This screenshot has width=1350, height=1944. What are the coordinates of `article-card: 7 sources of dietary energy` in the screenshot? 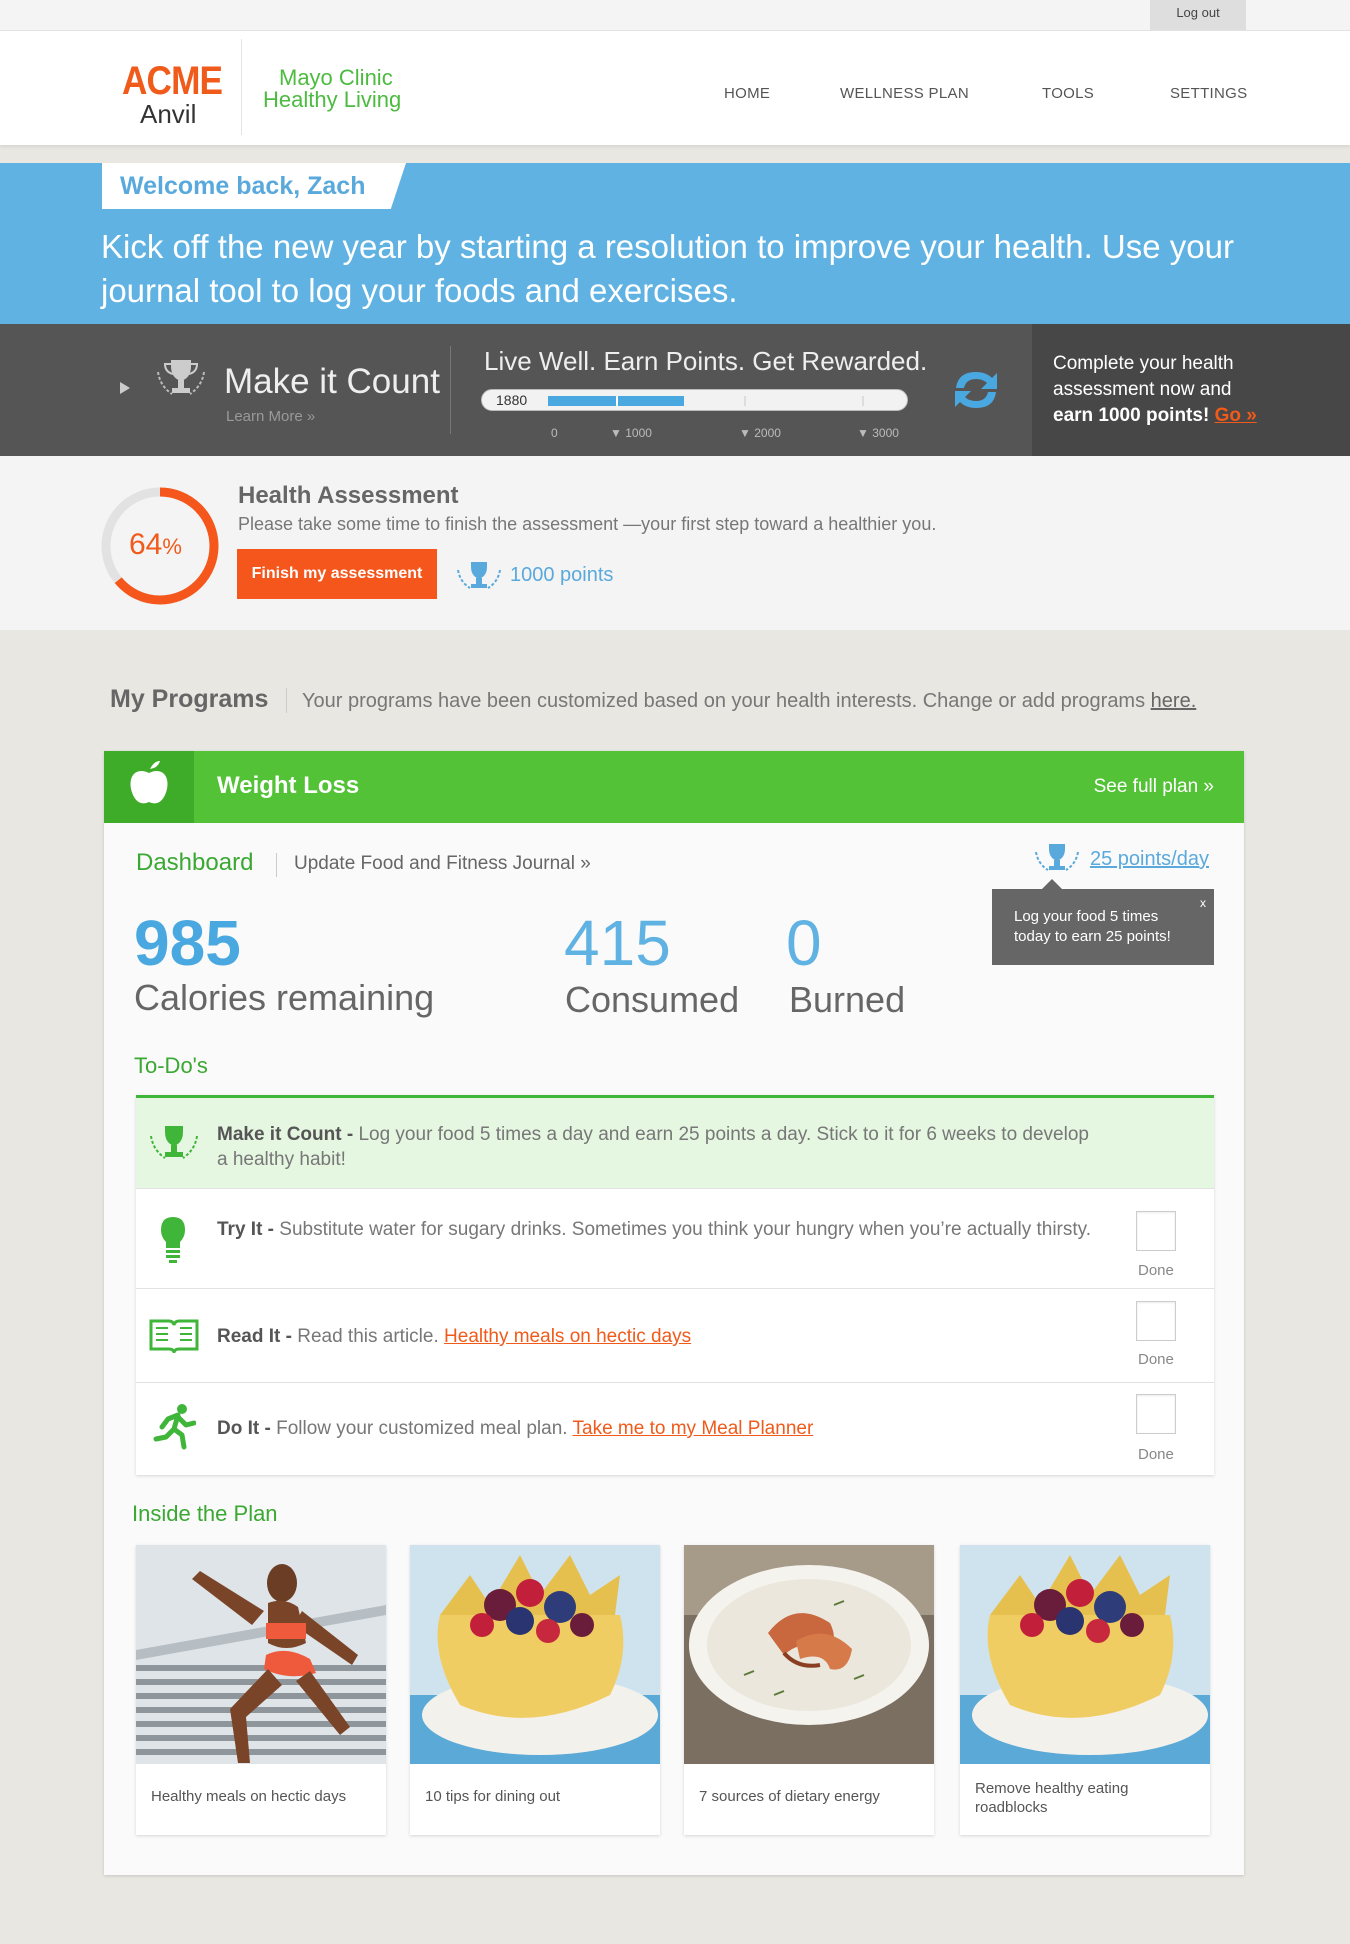 It's located at (809, 1690).